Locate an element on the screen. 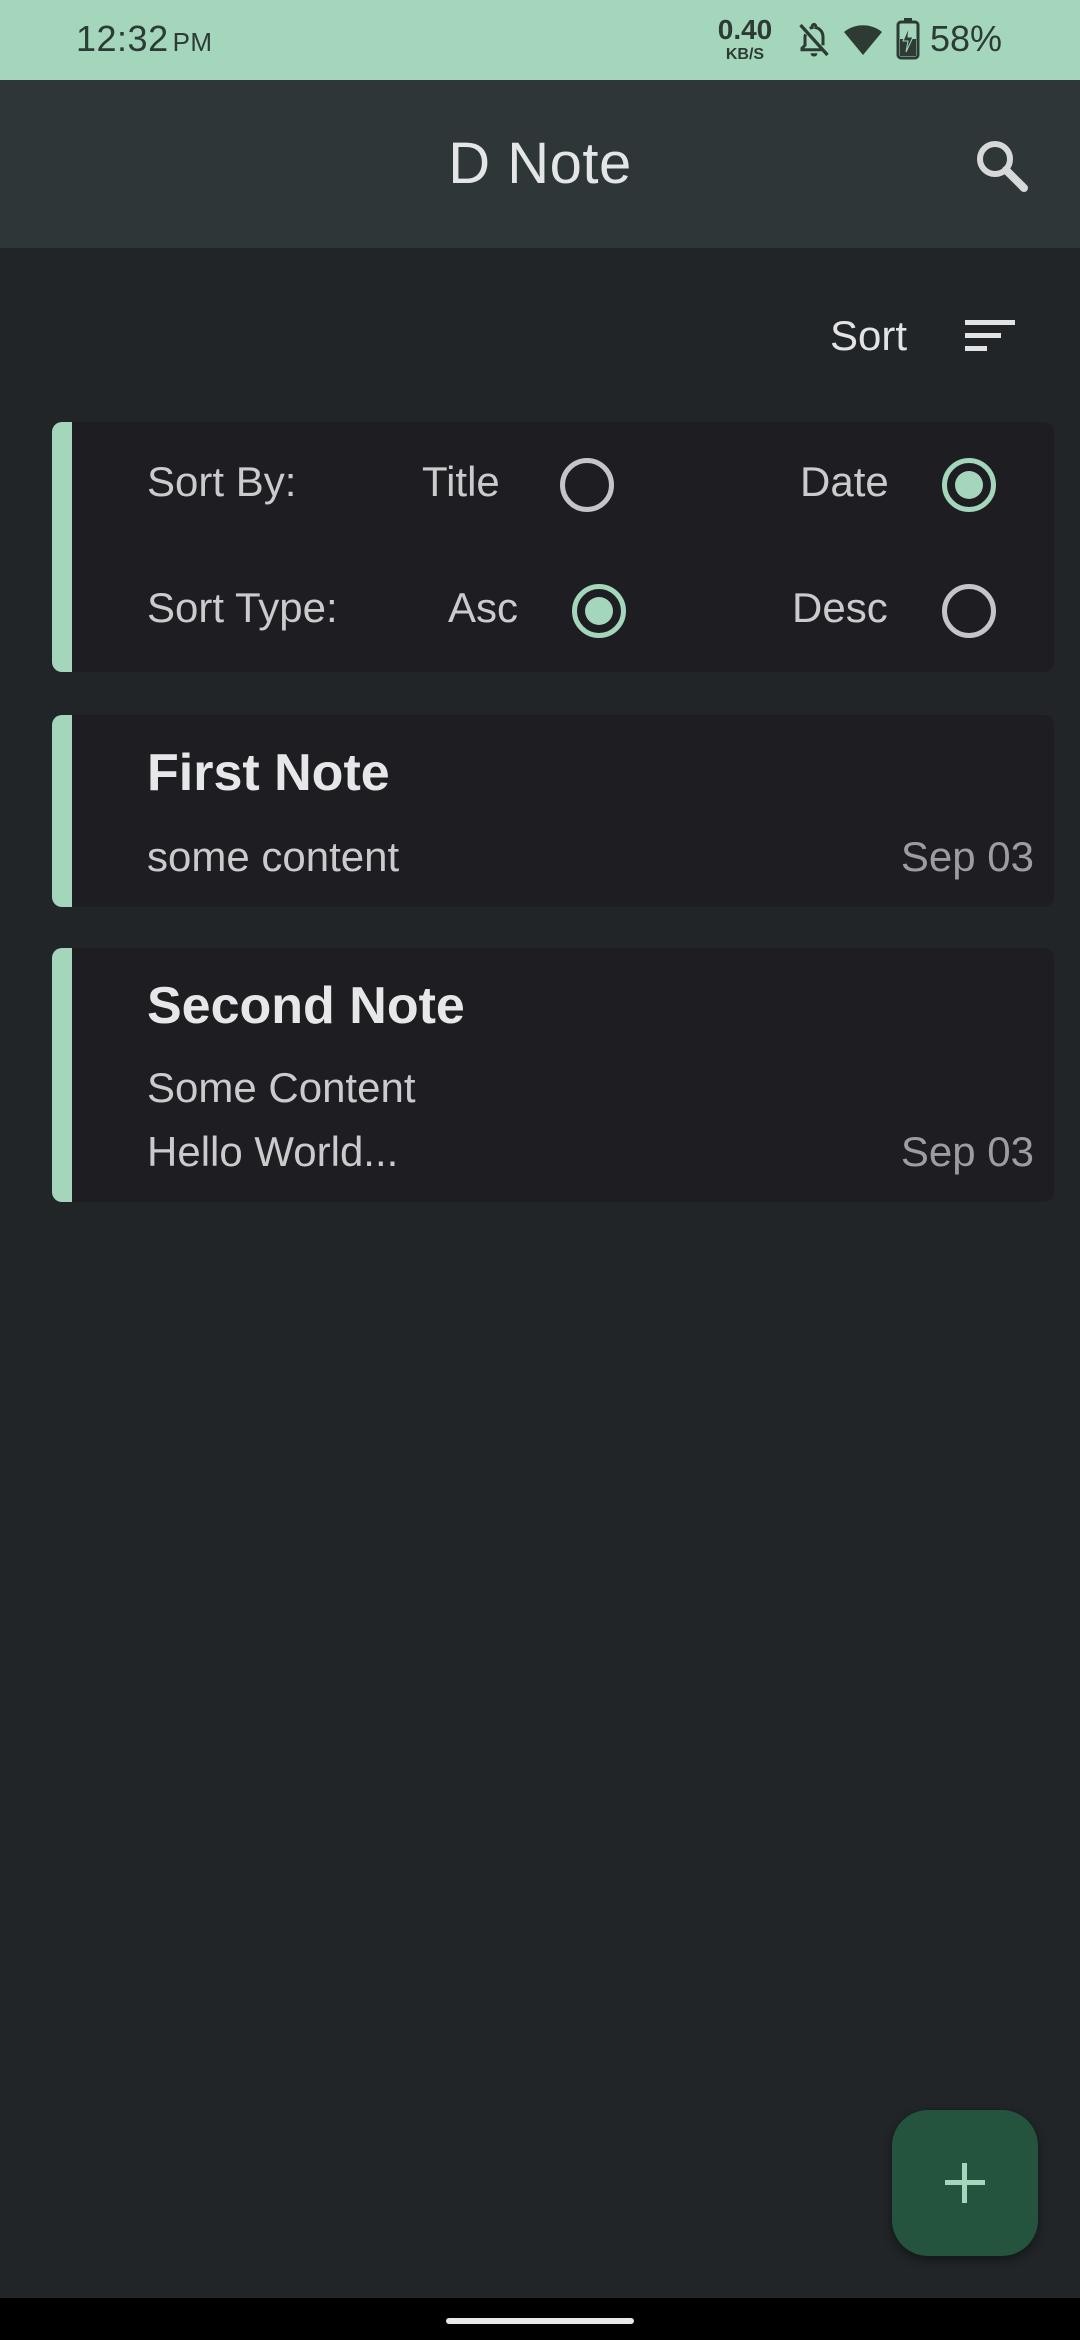 The height and width of the screenshot is (2340, 1080). radio-sort-type-desc is located at coordinates (969, 611).